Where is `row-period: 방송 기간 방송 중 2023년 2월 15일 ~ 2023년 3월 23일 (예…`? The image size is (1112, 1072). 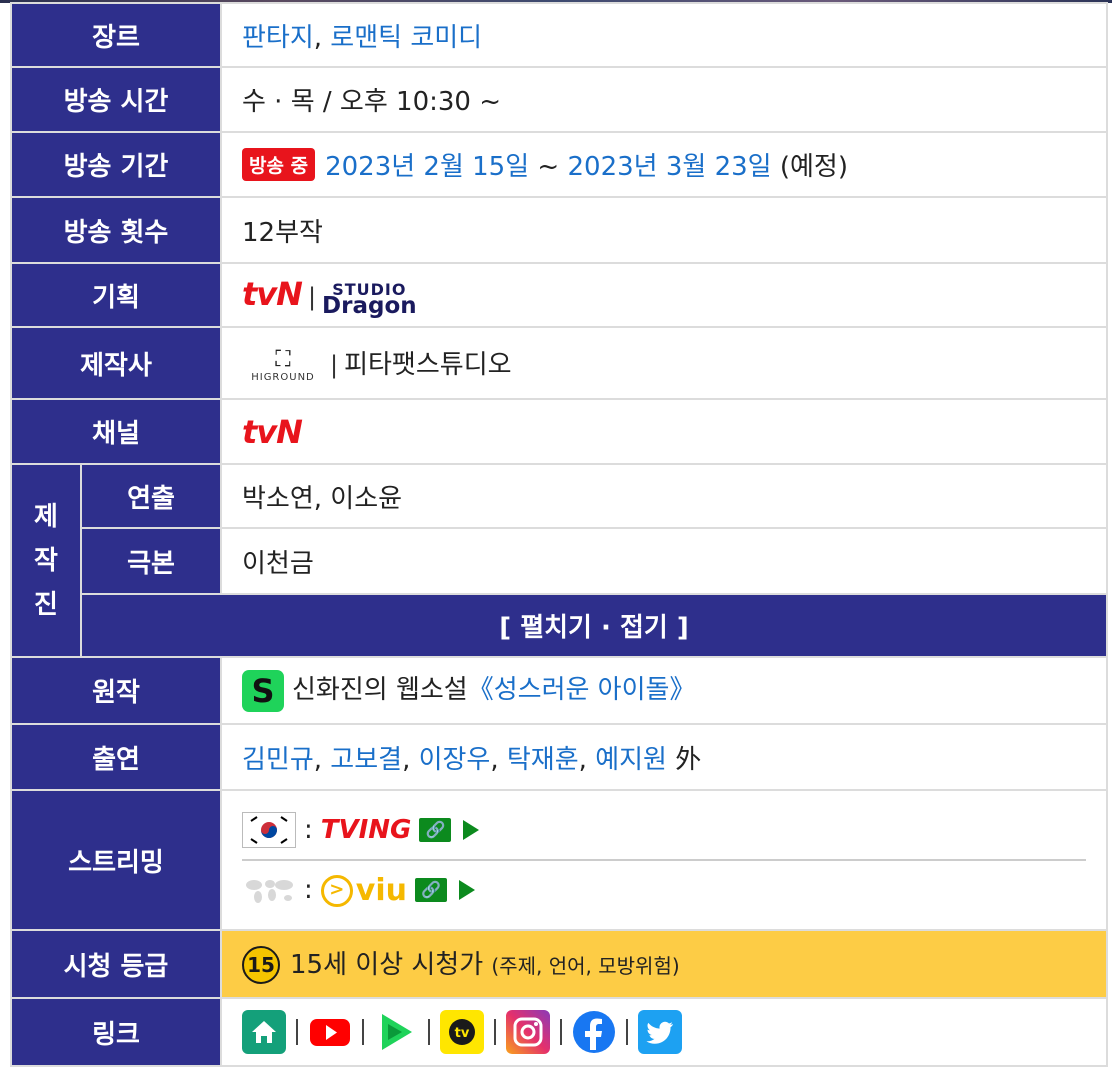 row-period: 방송 기간 방송 중 2023년 2월 15일 ~ 2023년 3월 23일 (예… is located at coordinates (559, 164).